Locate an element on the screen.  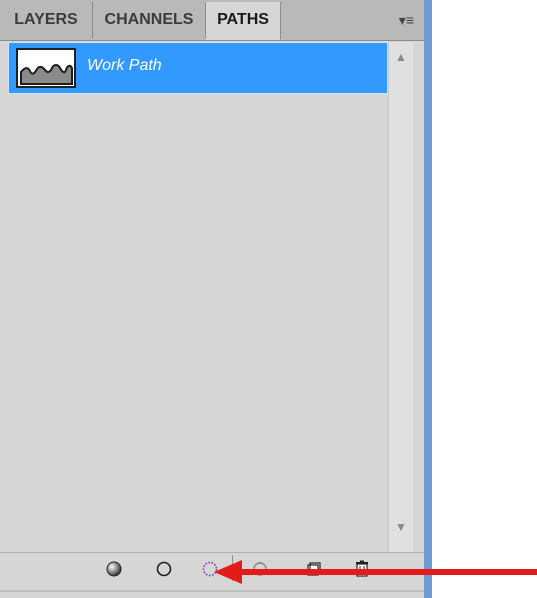
paths-footer is located at coordinates (212, 568).